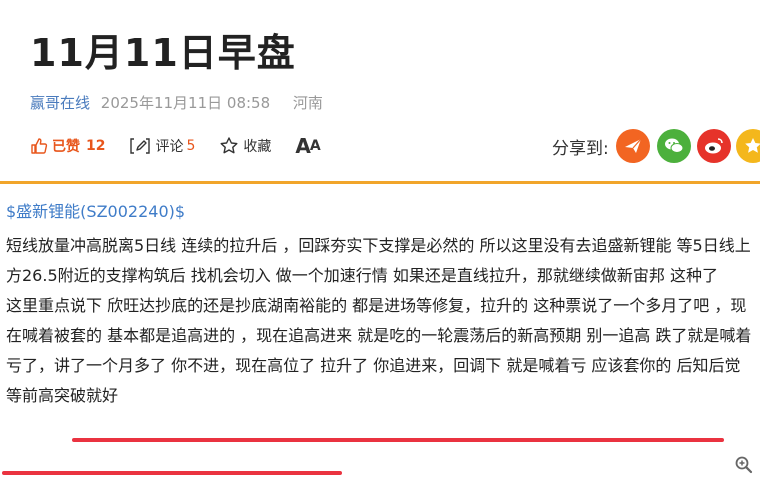  I want to click on comment-button: 评论 5, so click(162, 146).